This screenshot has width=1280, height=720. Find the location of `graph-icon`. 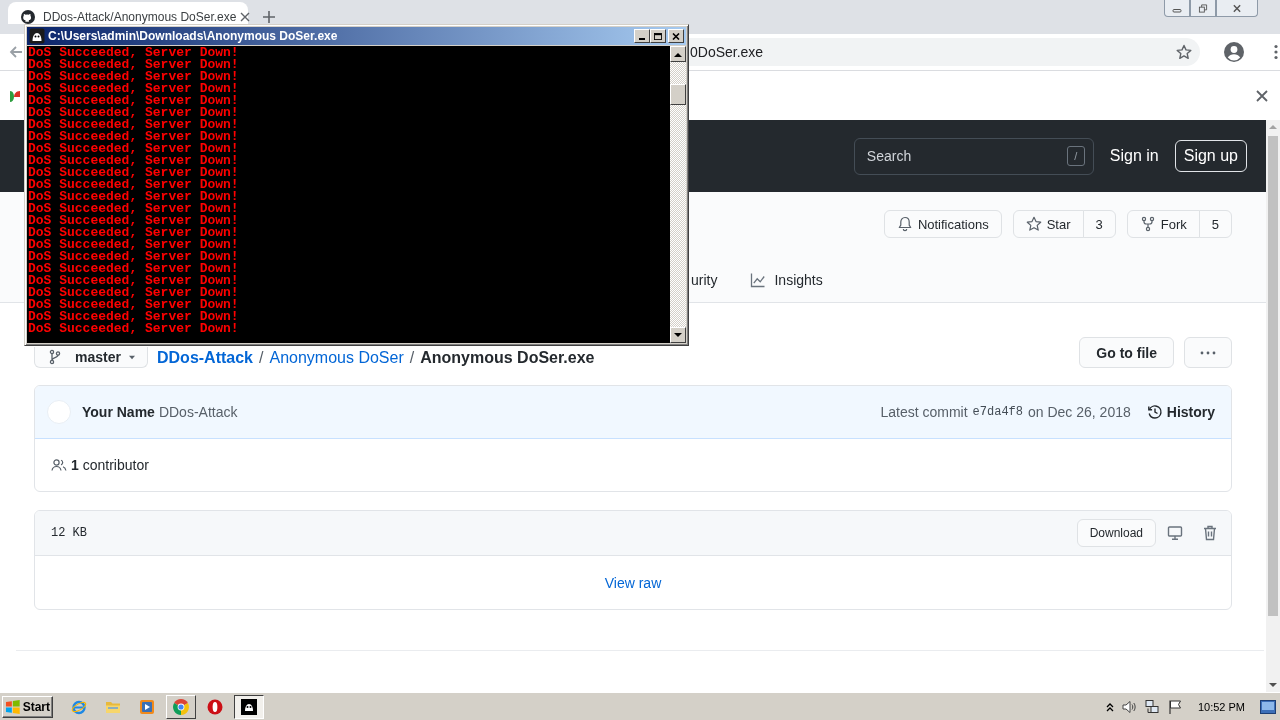

graph-icon is located at coordinates (758, 280).